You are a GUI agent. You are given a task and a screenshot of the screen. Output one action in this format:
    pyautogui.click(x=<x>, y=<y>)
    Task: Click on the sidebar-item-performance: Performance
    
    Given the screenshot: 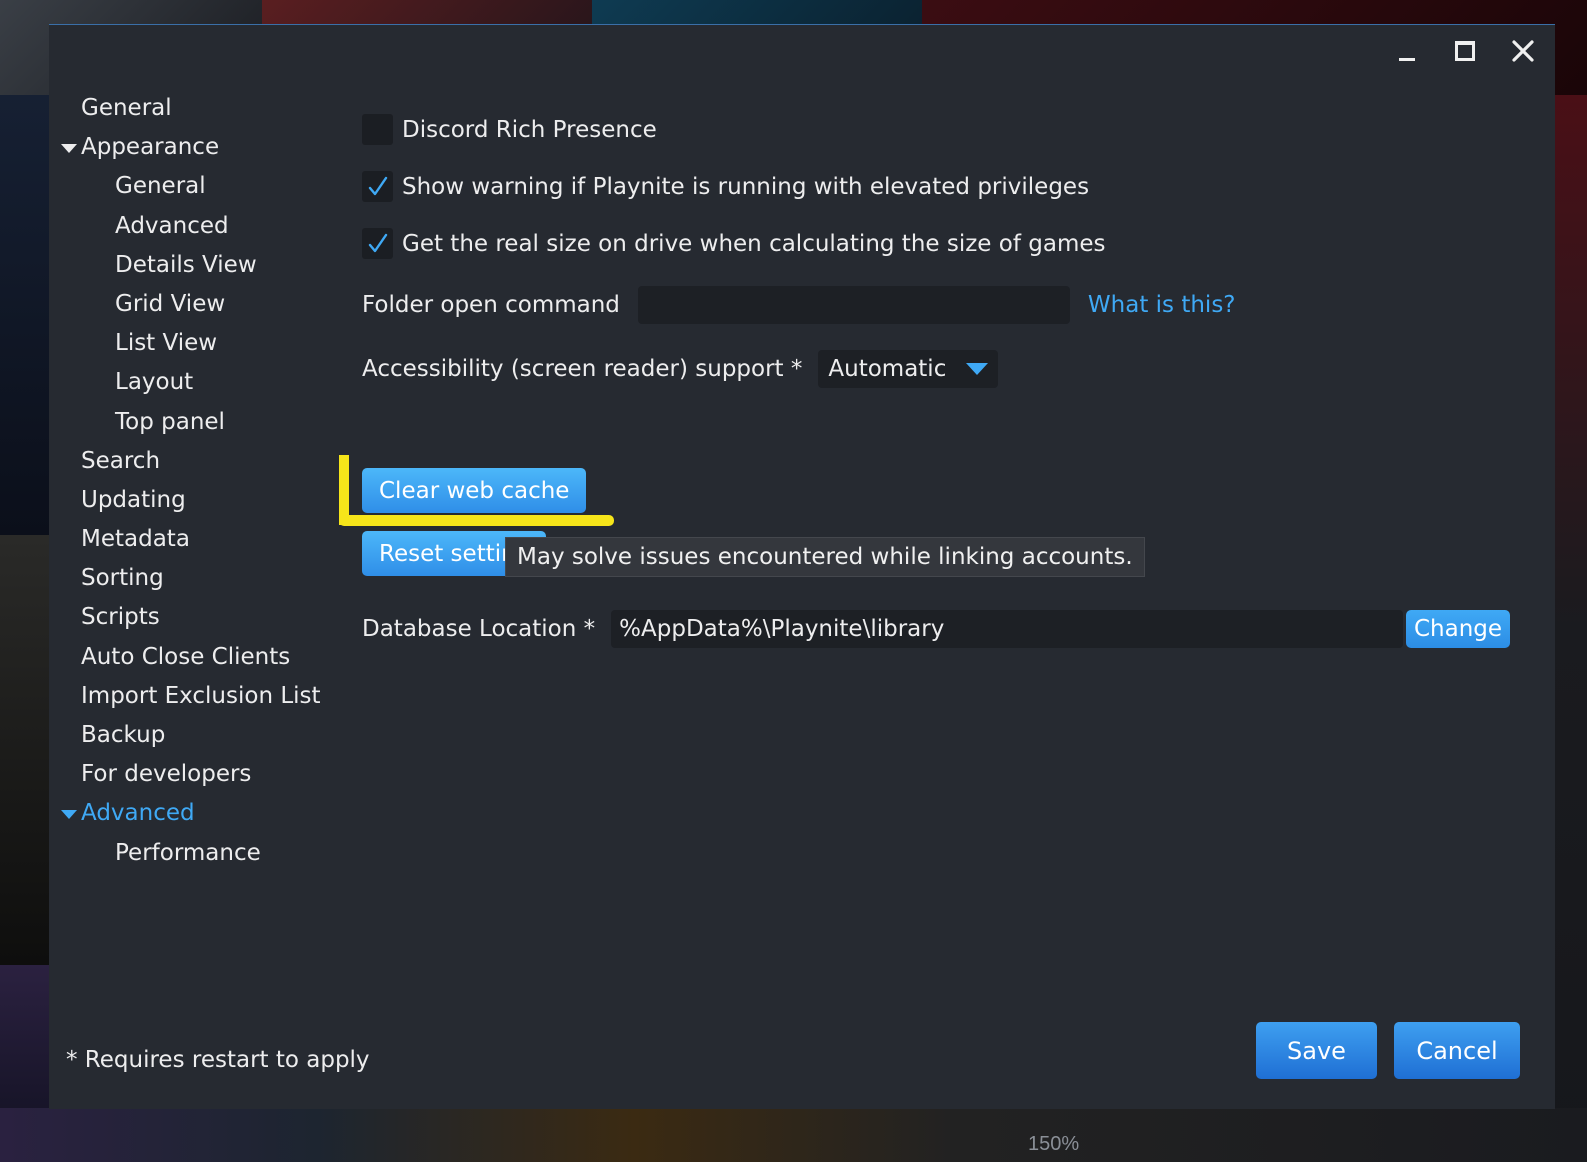 What is the action you would take?
    pyautogui.click(x=204, y=853)
    